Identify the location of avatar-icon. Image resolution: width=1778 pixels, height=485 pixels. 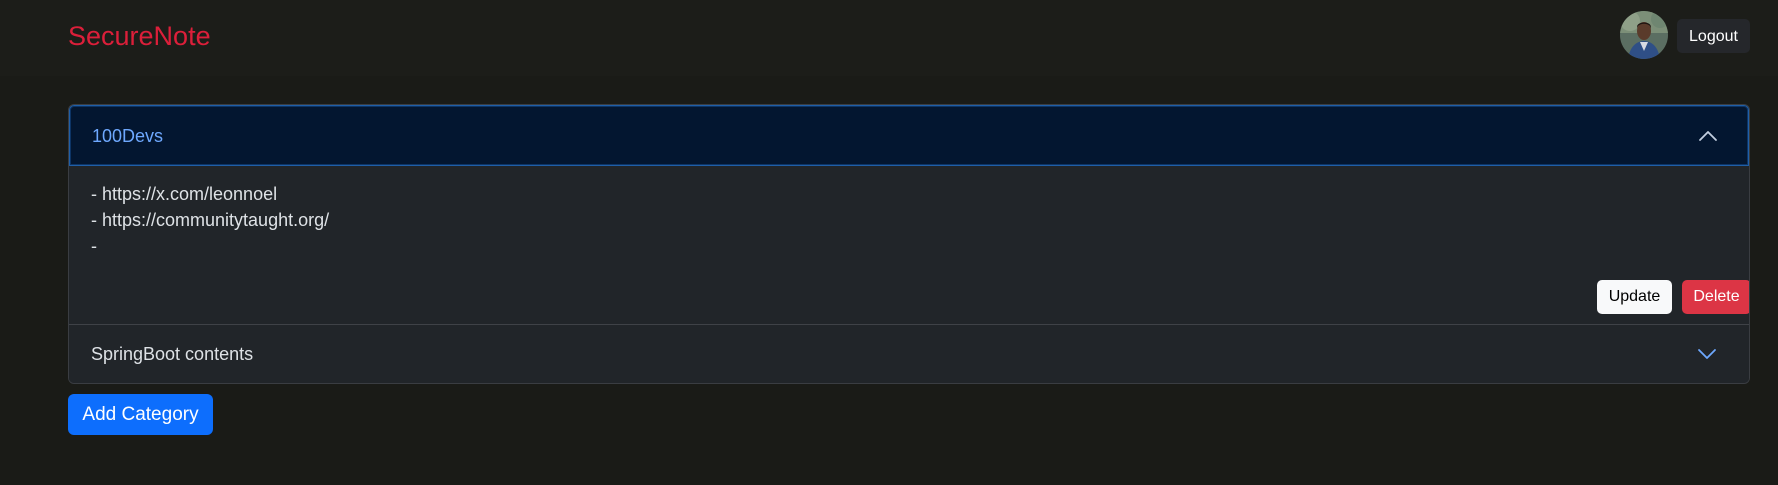
(1644, 35).